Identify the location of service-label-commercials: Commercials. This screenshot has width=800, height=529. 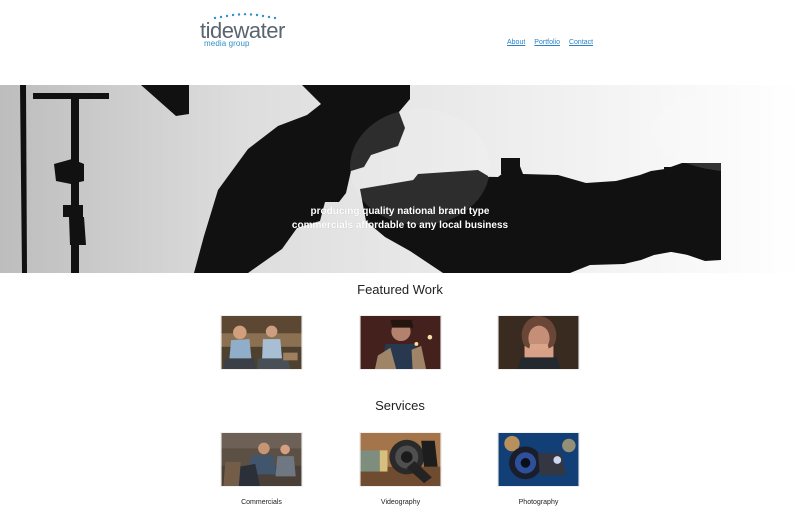
(261, 502).